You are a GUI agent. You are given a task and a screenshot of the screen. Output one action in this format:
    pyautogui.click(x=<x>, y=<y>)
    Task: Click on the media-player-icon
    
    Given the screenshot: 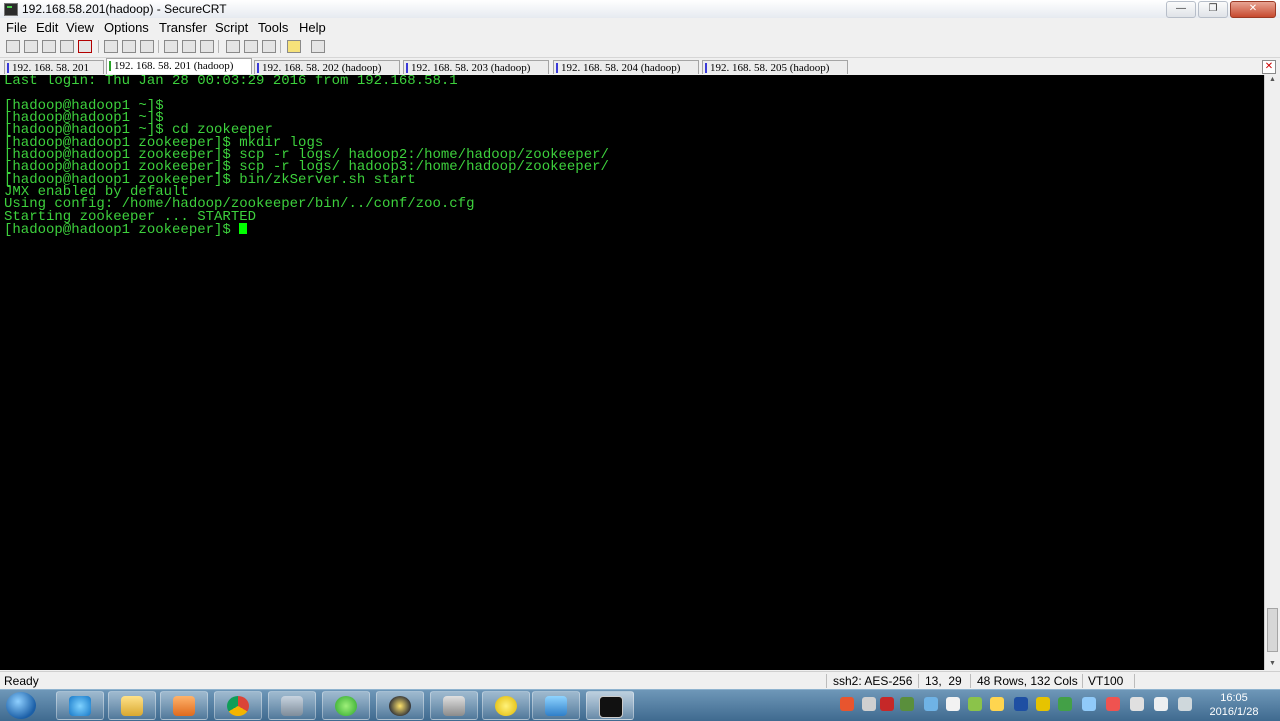 What is the action you would take?
    pyautogui.click(x=184, y=706)
    